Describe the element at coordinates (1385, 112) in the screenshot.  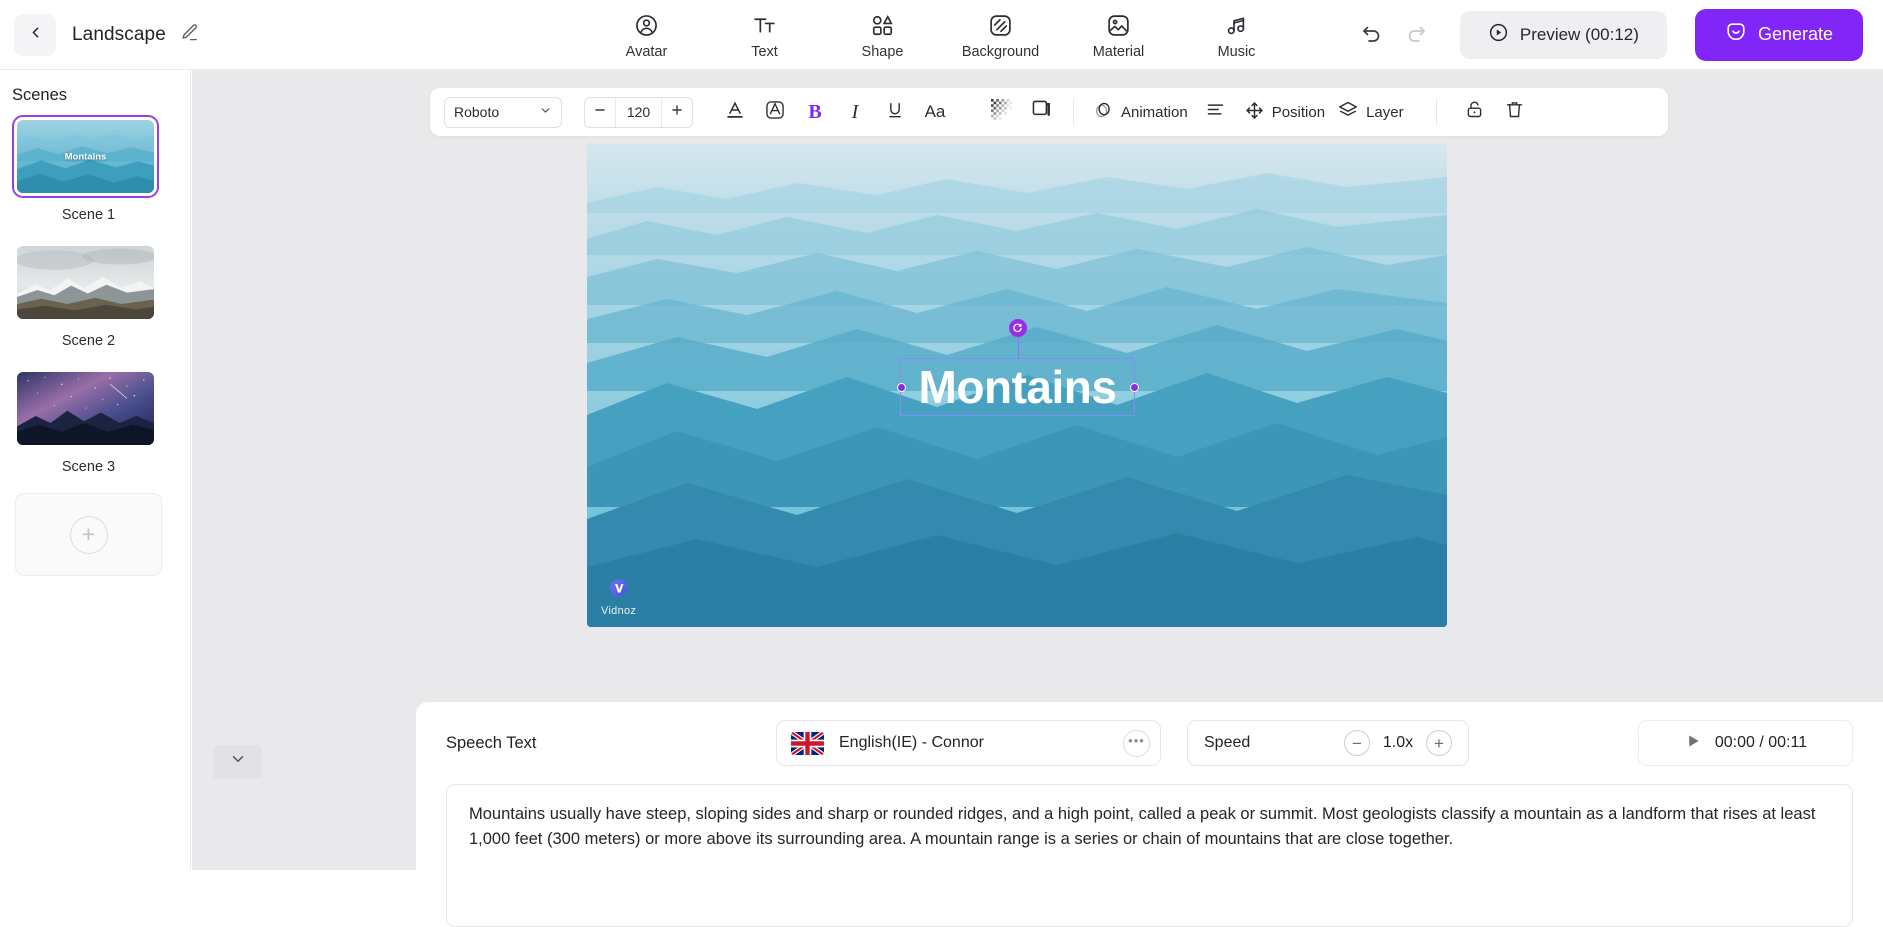
I see `layer-label: Layer` at that location.